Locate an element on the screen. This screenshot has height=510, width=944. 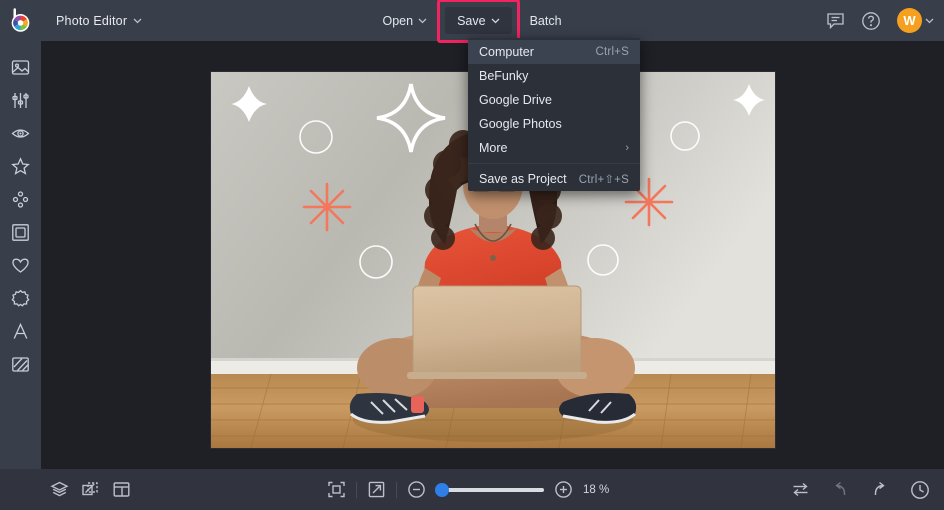
bottom-left-tools is located at coordinates (65, 489).